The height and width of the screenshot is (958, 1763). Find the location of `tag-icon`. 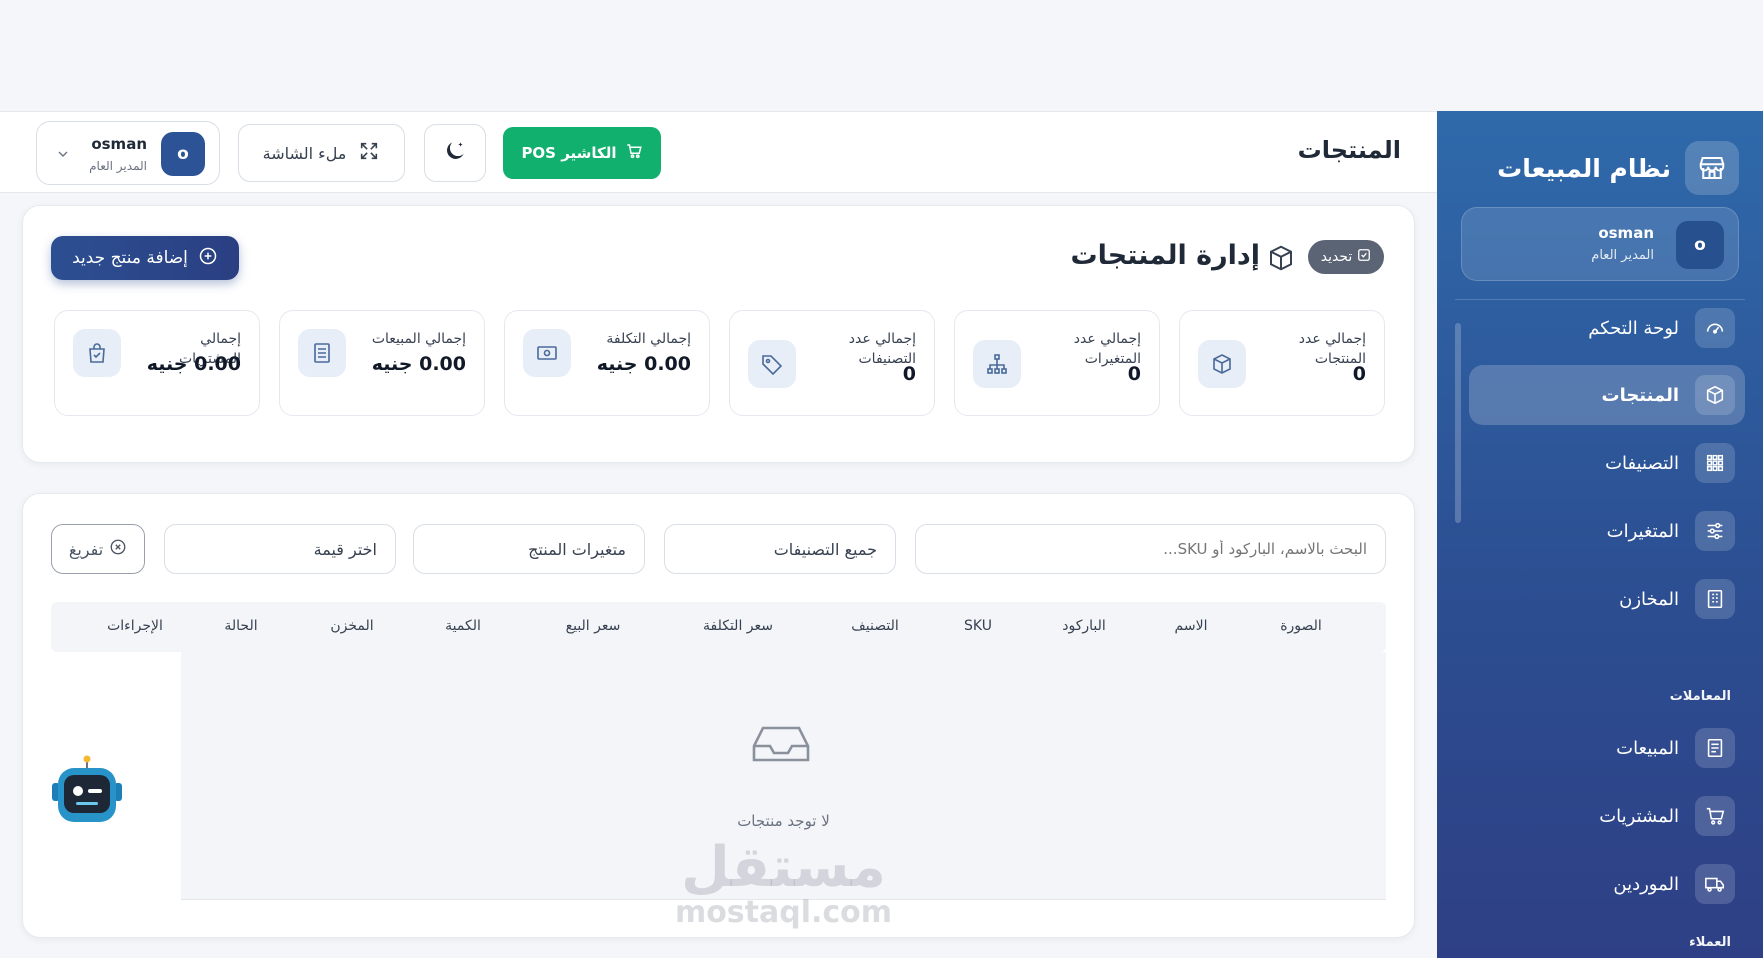

tag-icon is located at coordinates (772, 364).